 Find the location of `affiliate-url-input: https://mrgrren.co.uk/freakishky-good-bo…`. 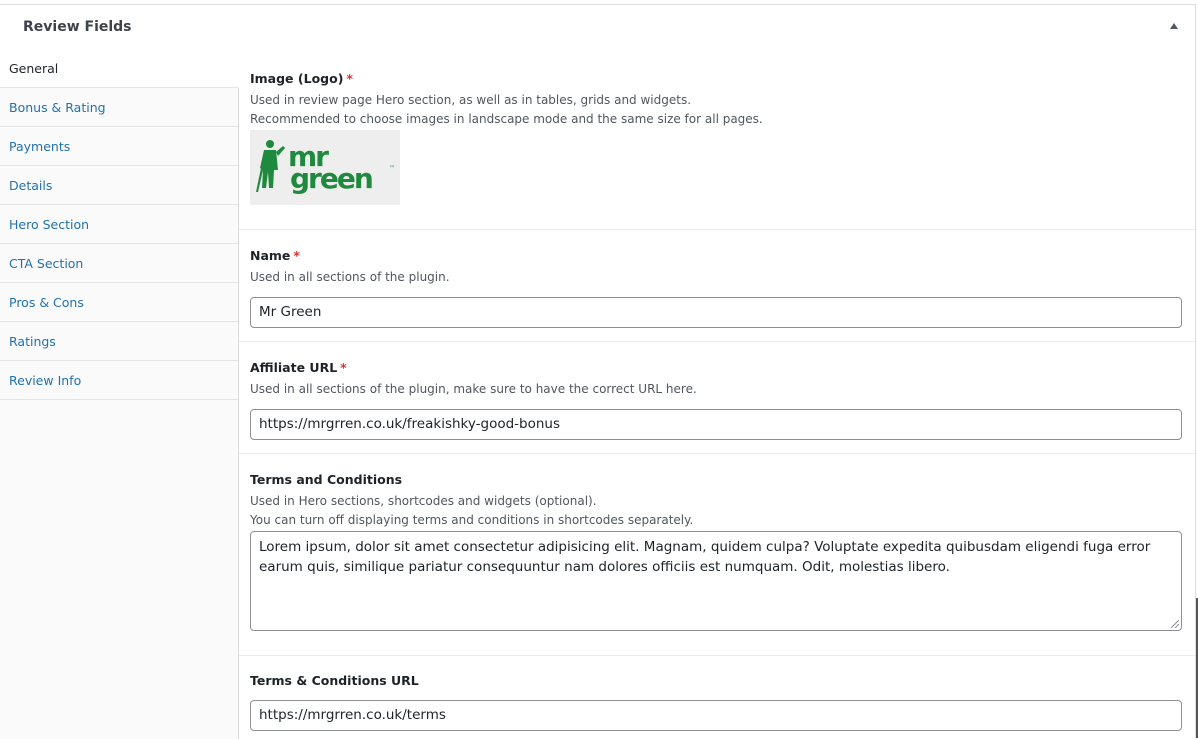

affiliate-url-input: https://mrgrren.co.uk/freakishky-good-bo… is located at coordinates (716, 424).